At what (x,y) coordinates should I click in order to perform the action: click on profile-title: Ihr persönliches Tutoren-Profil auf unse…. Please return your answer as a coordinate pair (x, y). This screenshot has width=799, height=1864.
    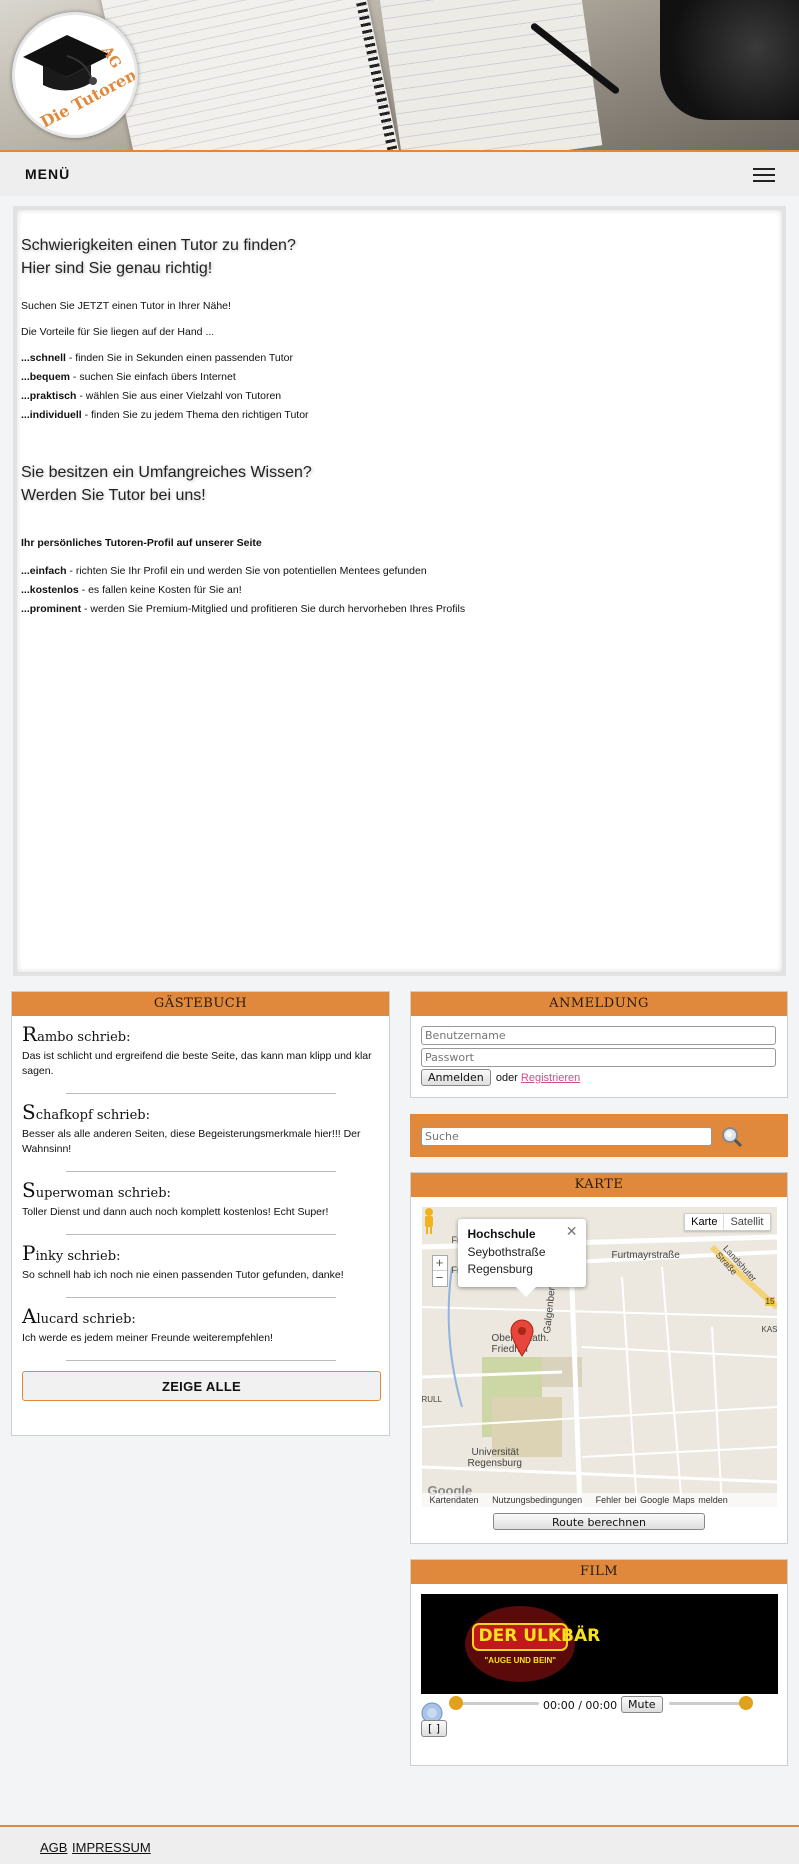
    Looking at the image, I should click on (141, 543).